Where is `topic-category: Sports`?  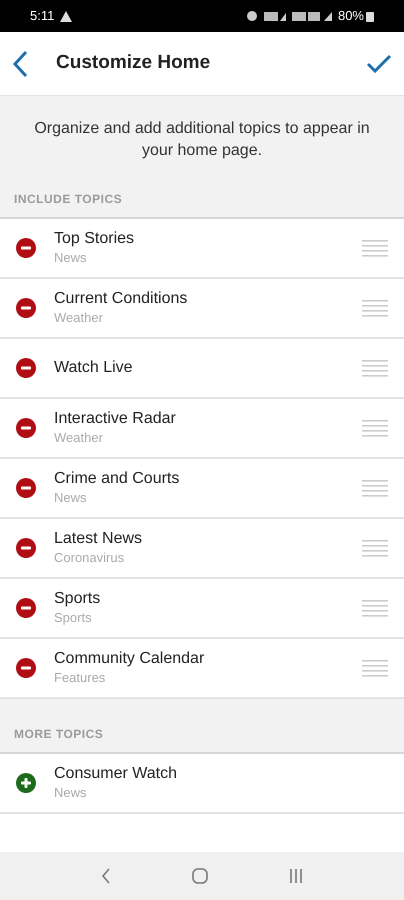 topic-category: Sports is located at coordinates (73, 618).